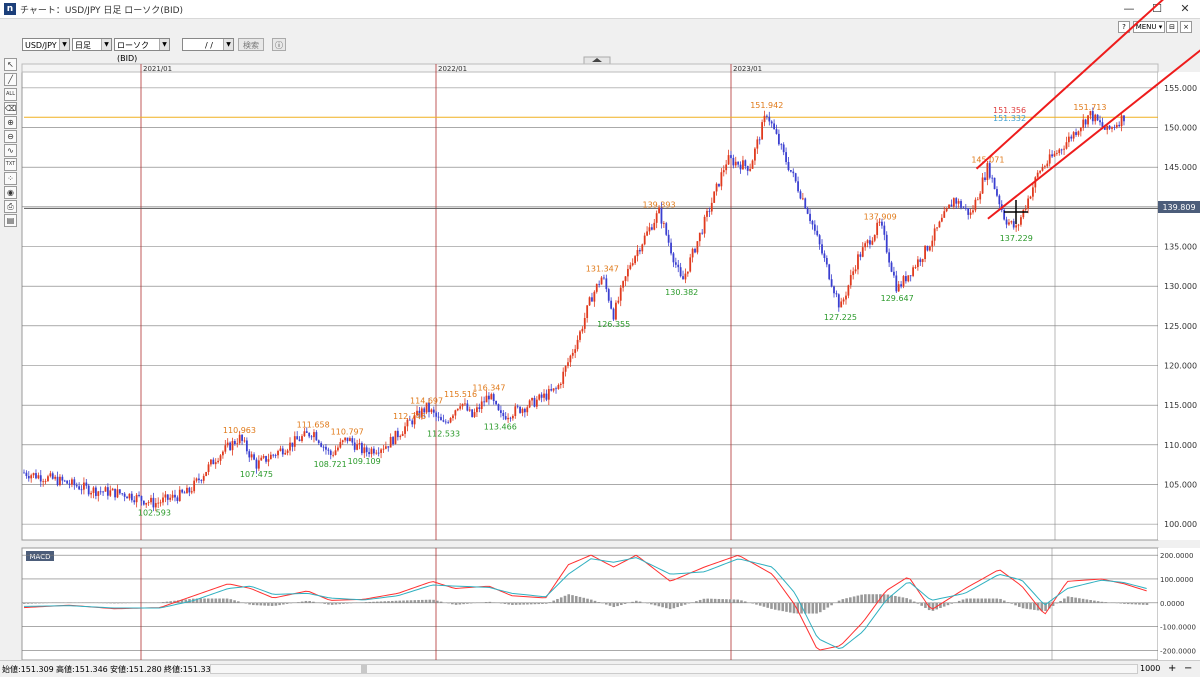  What do you see at coordinates (10, 136) in the screenshot?
I see `zoom-out-icon: ⊖` at bounding box center [10, 136].